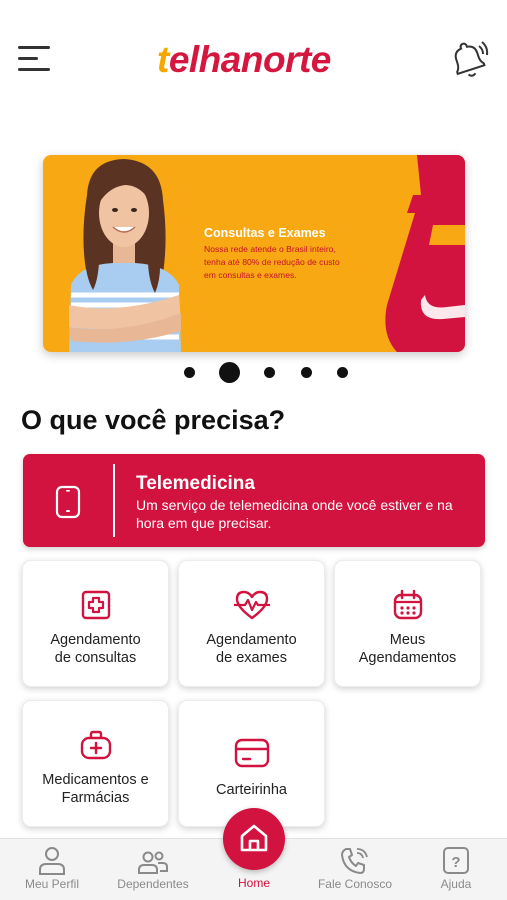 Image resolution: width=507 pixels, height=900 pixels. What do you see at coordinates (153, 420) in the screenshot?
I see `section-title: O que você precisa?` at bounding box center [153, 420].